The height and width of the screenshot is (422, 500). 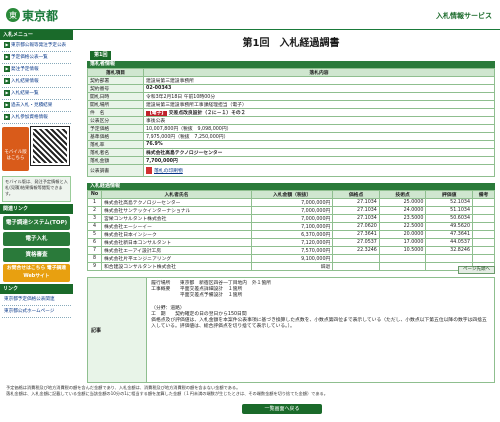 I want to click on qr-code-icon, so click(x=50, y=146).